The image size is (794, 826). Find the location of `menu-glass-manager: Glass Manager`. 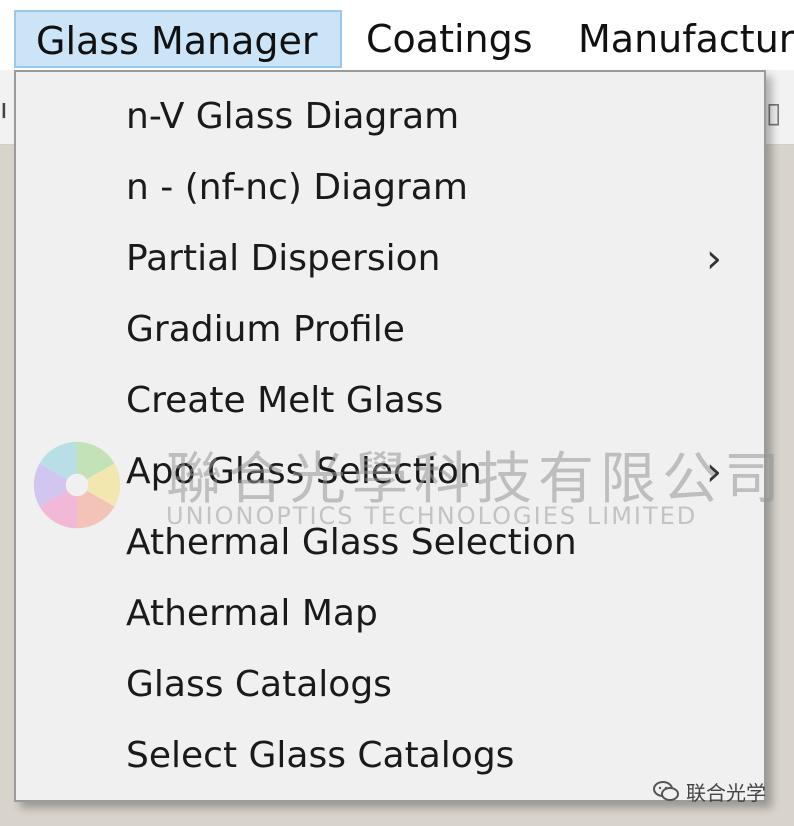

menu-glass-manager: Glass Manager is located at coordinates (178, 39).